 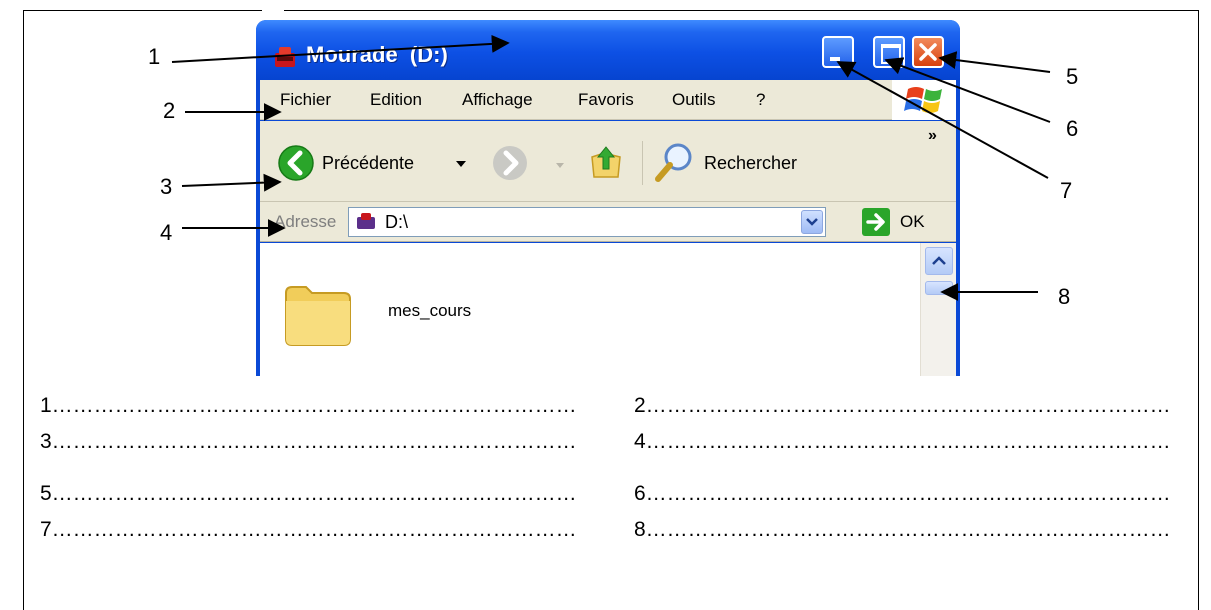 I want to click on callout-label-1: 1, so click(x=154, y=56).